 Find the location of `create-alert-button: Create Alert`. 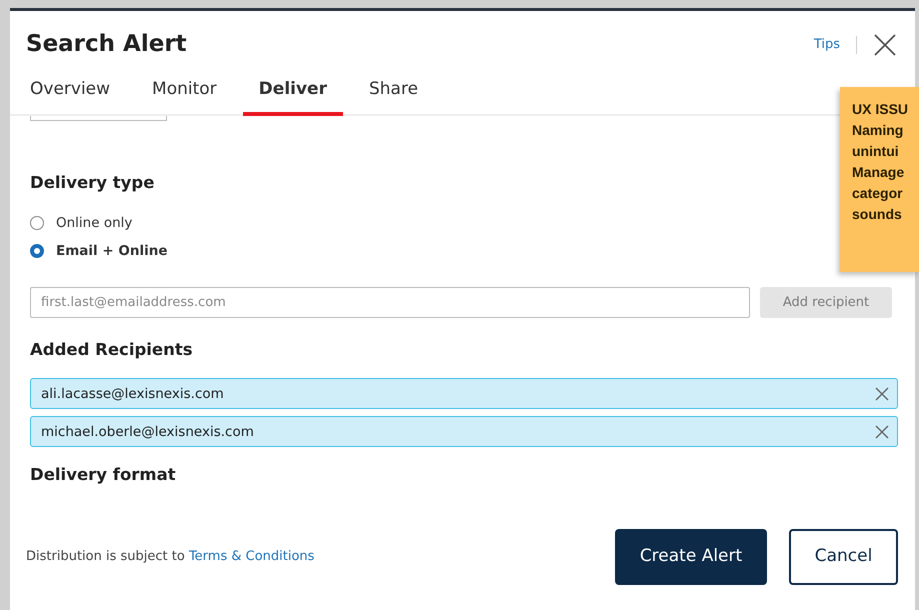

create-alert-button: Create Alert is located at coordinates (691, 556).